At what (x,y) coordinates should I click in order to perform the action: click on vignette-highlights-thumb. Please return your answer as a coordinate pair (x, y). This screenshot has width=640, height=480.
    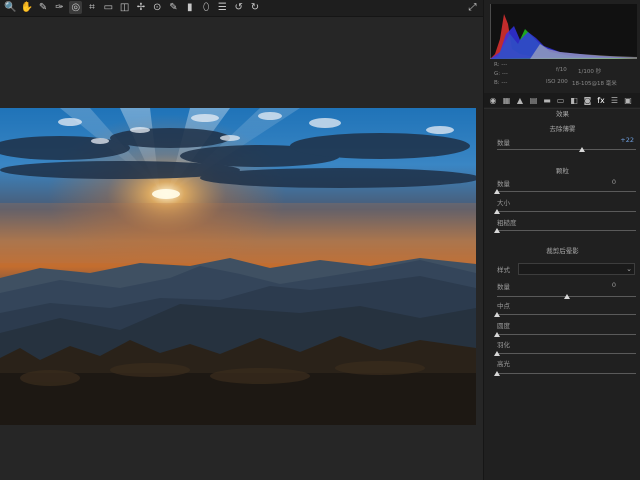
    Looking at the image, I should click on (497, 373).